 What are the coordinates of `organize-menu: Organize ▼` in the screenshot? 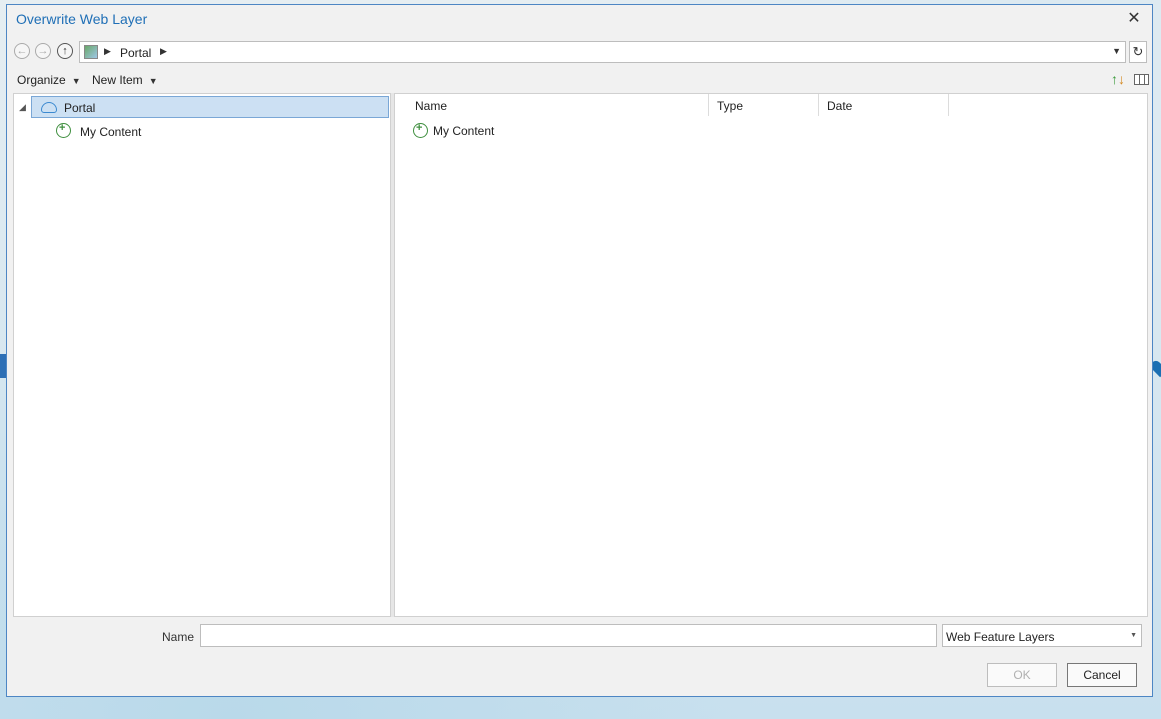 It's located at (49, 80).